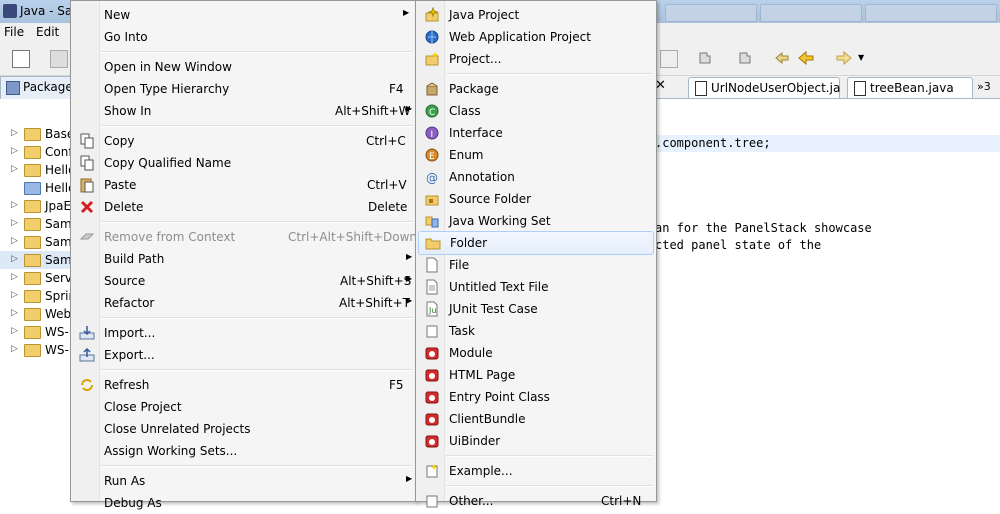  I want to click on menu-item-java-project: Java Project, so click(536, 15).